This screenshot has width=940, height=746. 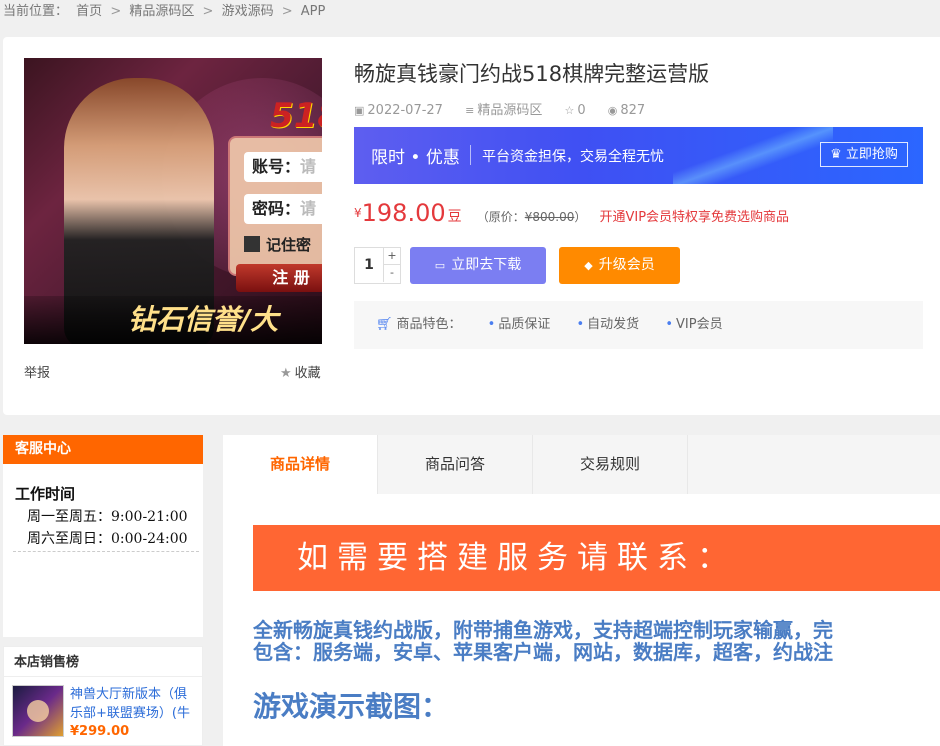 What do you see at coordinates (283, 167) in the screenshot?
I see `image-account-field: 账号：请` at bounding box center [283, 167].